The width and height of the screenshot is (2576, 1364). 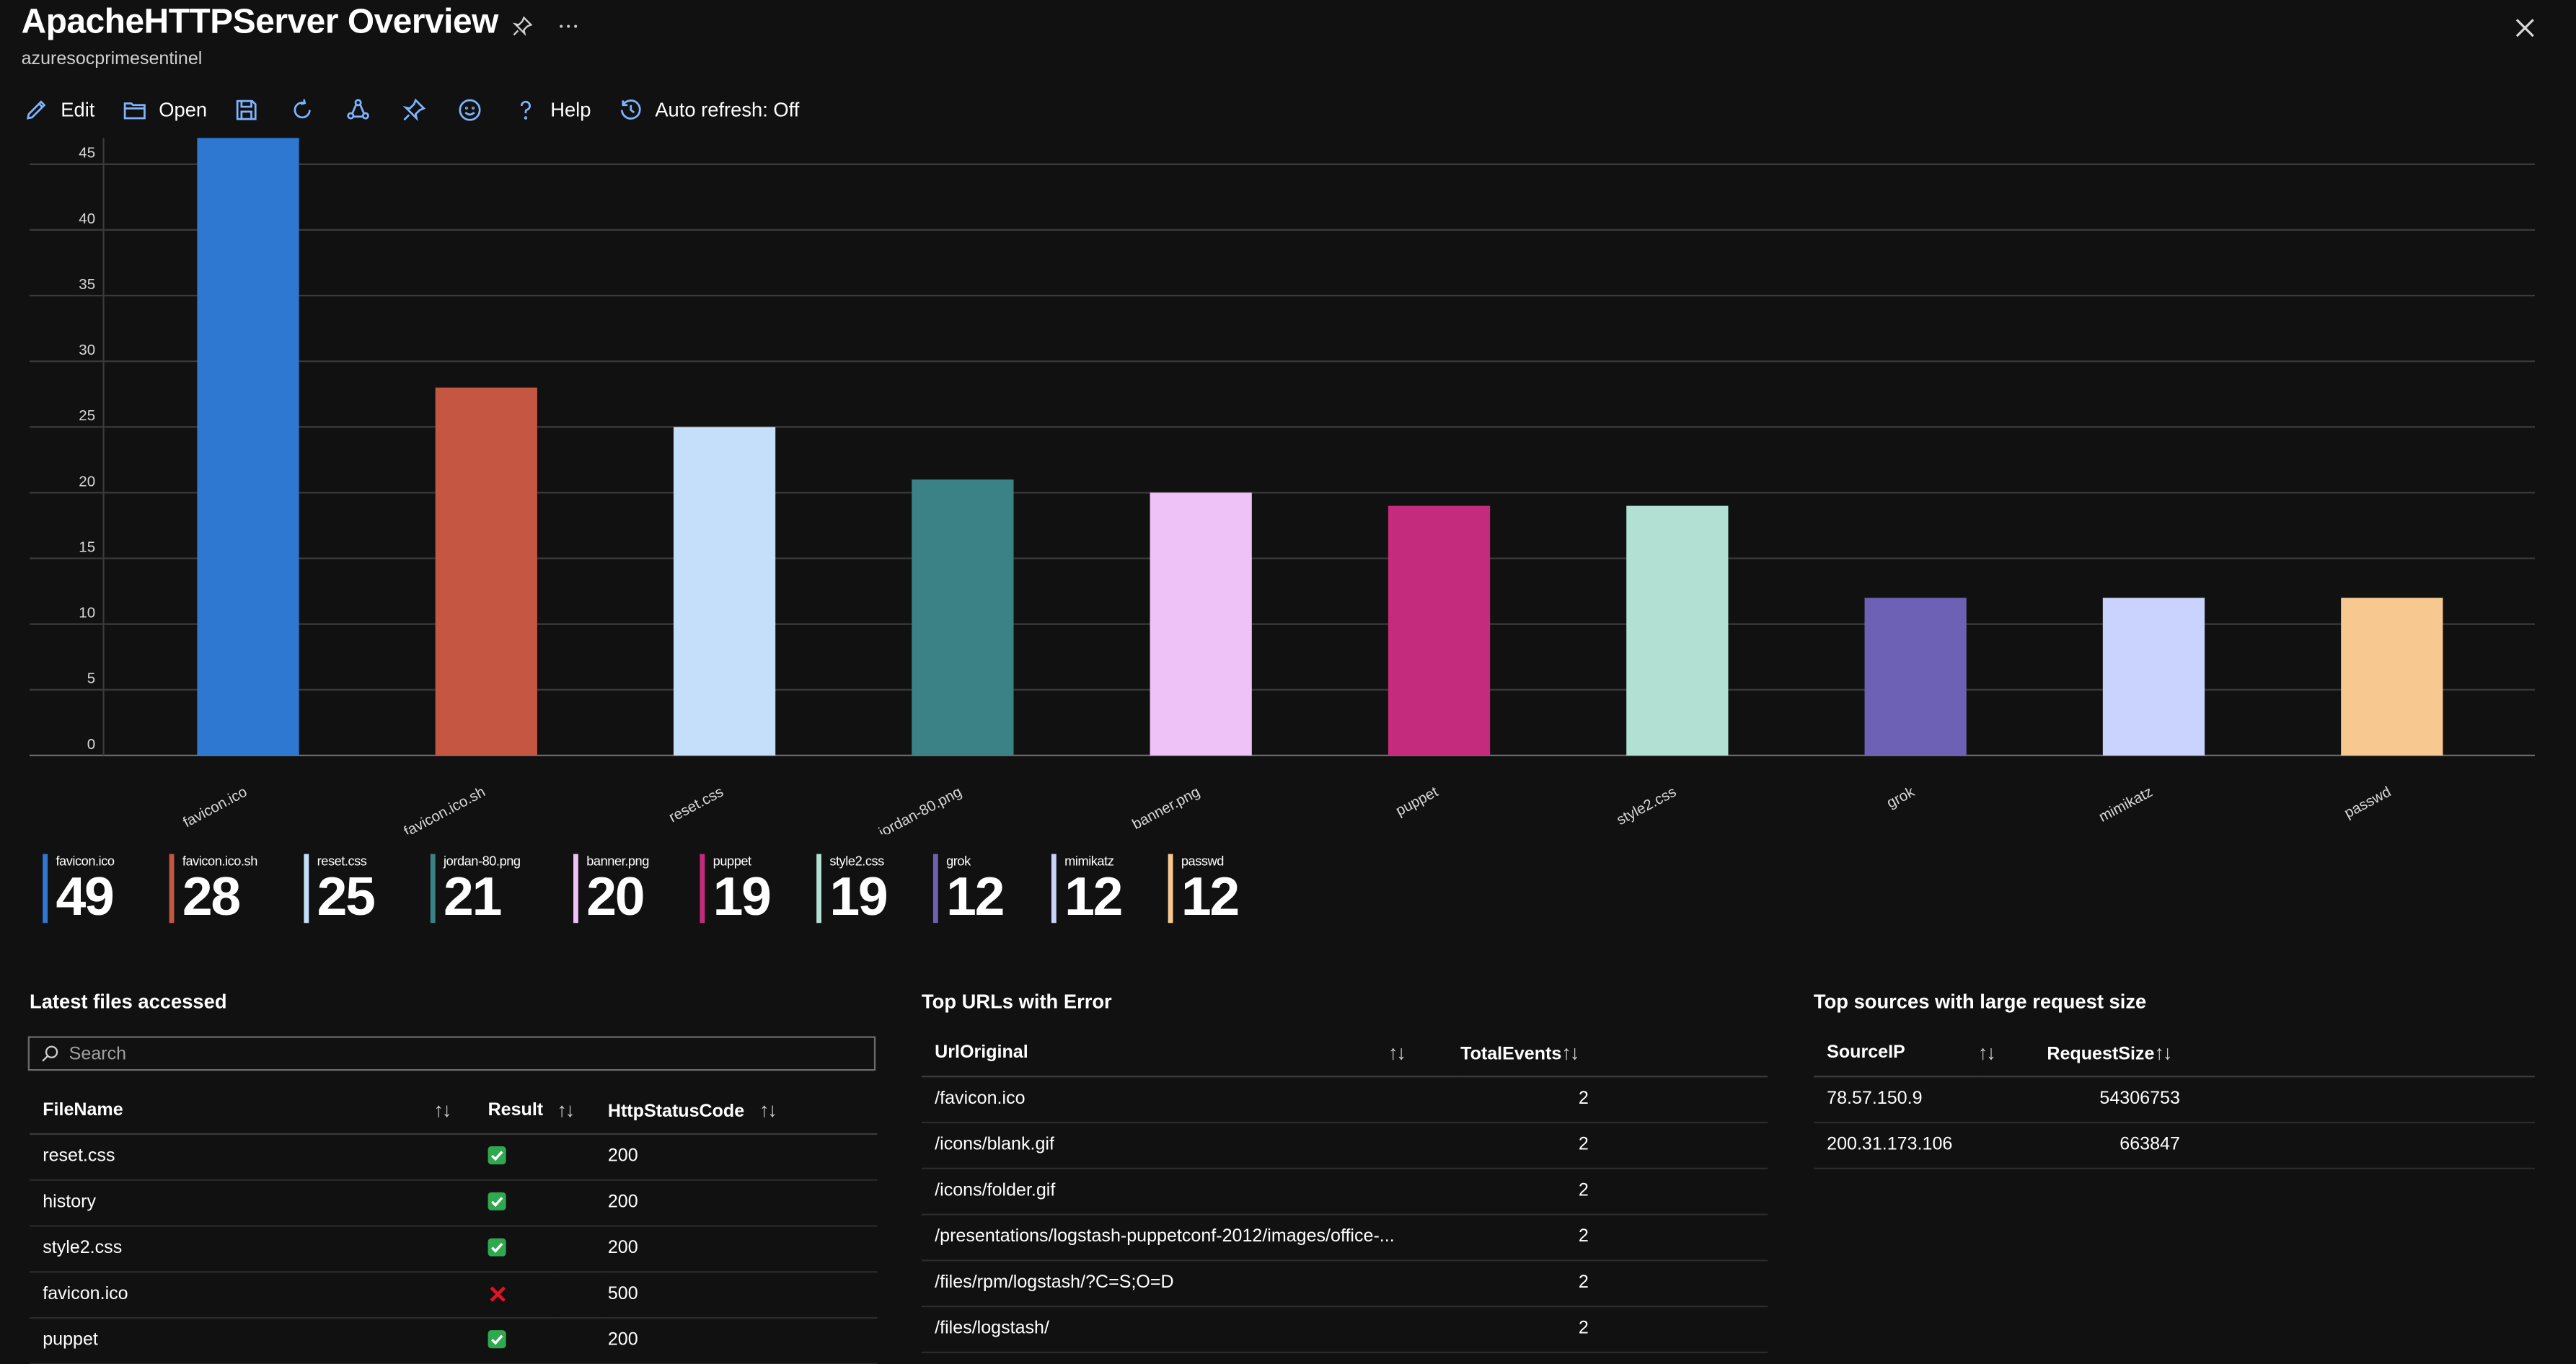 I want to click on table-row: favicon.ico 500, so click(x=454, y=1294).